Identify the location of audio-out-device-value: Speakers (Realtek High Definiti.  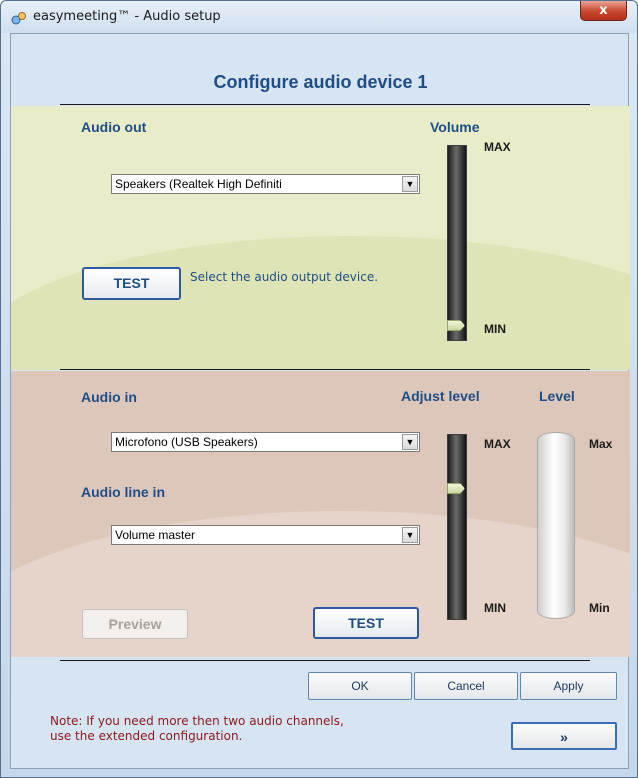
(198, 184).